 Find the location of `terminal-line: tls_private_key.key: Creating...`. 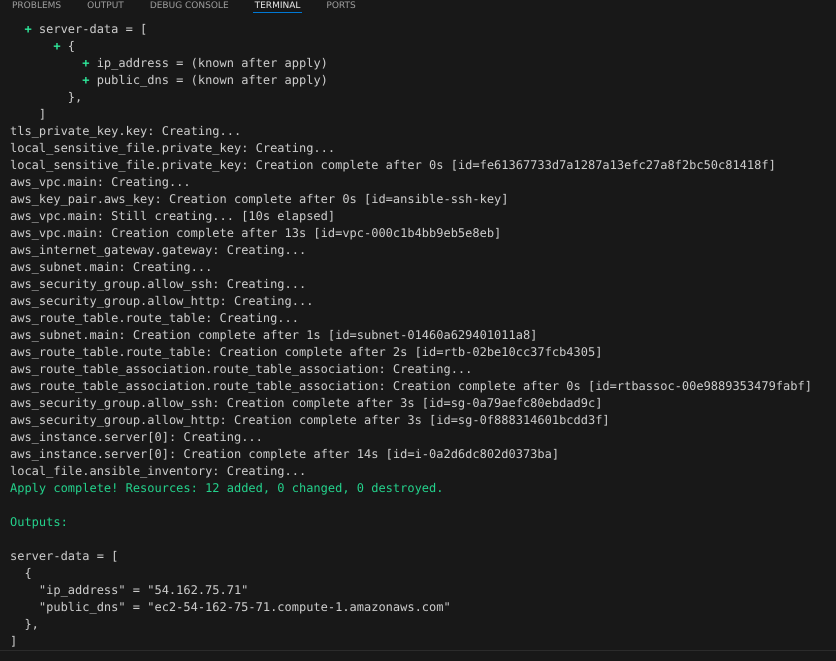

terminal-line: tls_private_key.key: Creating... is located at coordinates (126, 131).